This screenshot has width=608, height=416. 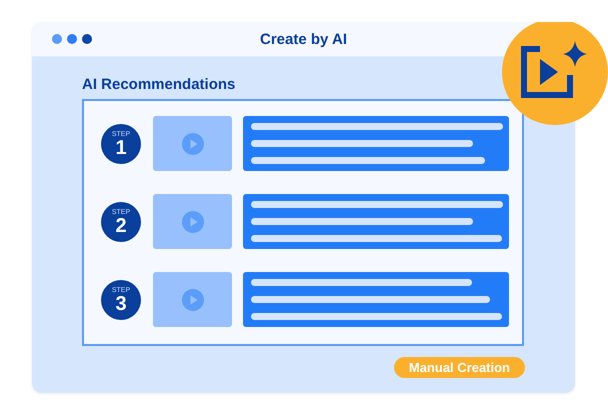 I want to click on section-heading: AI Recommendations, so click(x=159, y=84).